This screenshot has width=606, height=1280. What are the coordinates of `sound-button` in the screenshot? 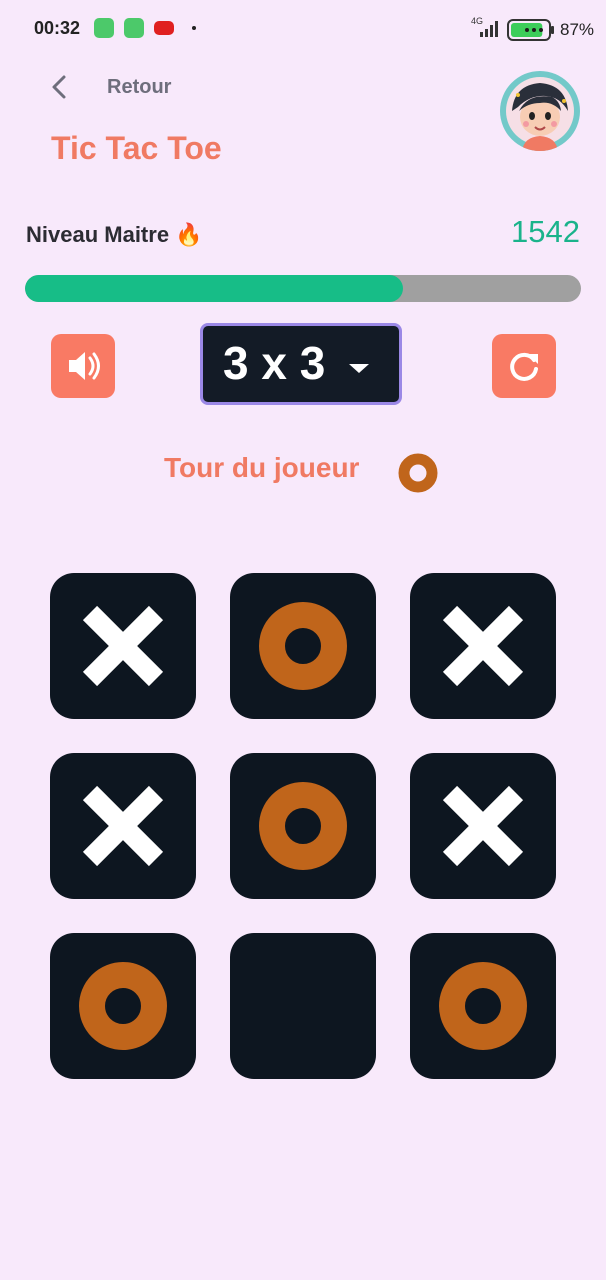 It's located at (83, 366).